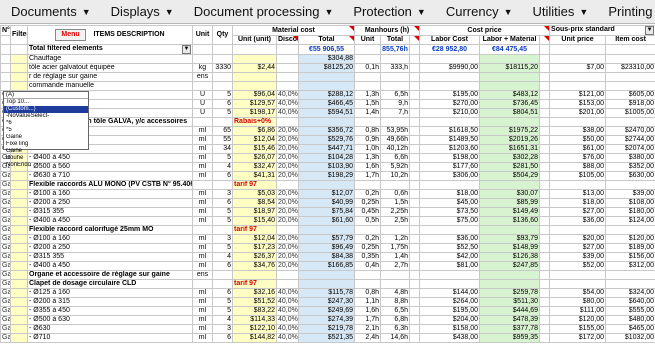 The width and height of the screenshot is (655, 355). I want to click on row-labor-material: $1975,22, so click(510, 131).